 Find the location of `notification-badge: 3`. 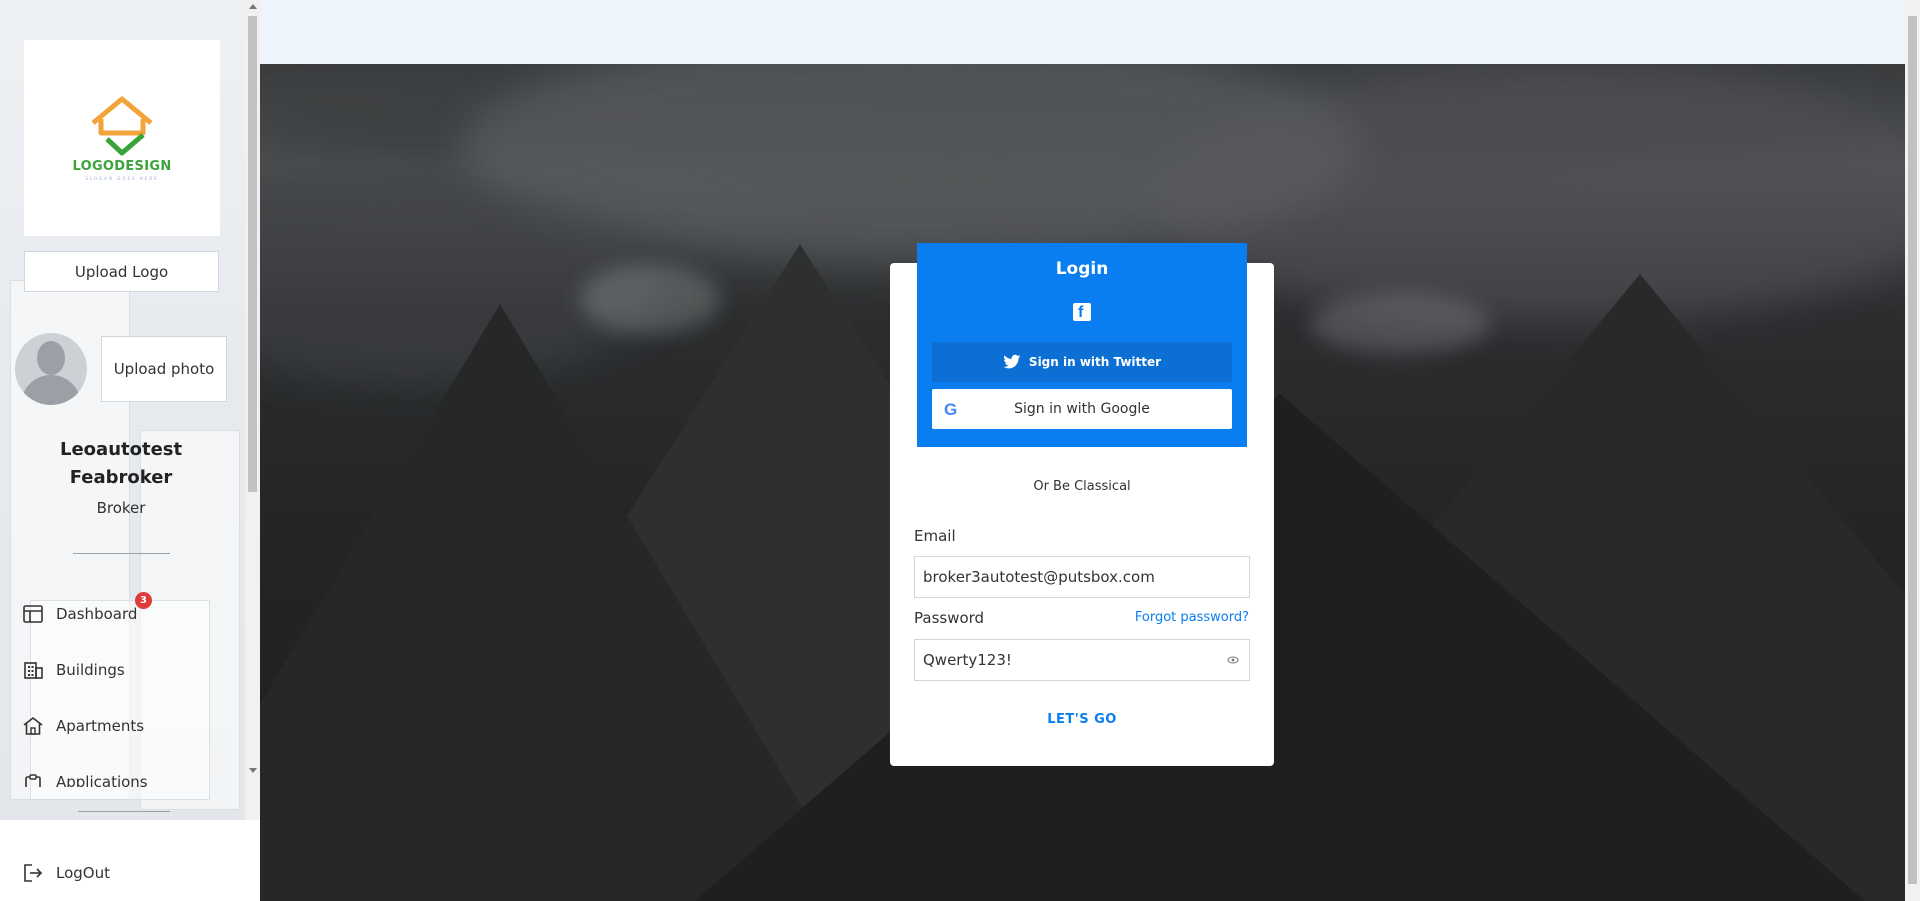

notification-badge: 3 is located at coordinates (143, 600).